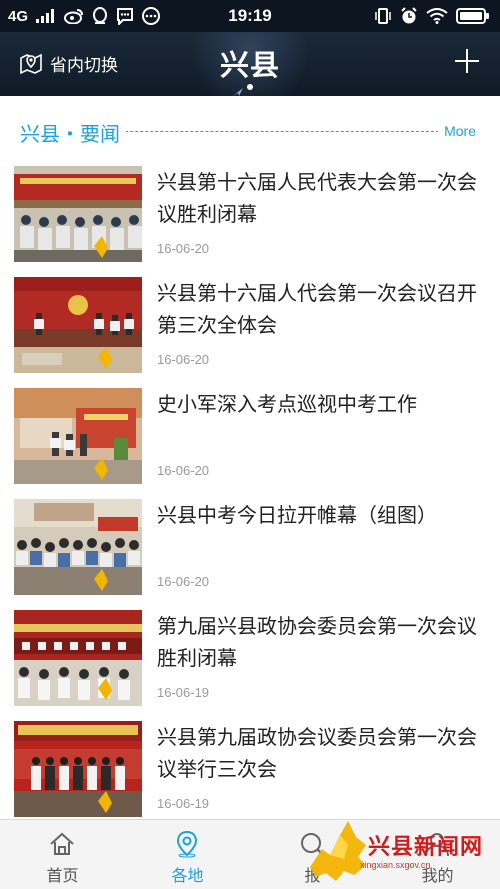 The width and height of the screenshot is (500, 889). What do you see at coordinates (62, 875) in the screenshot?
I see `tab-label: 首页` at bounding box center [62, 875].